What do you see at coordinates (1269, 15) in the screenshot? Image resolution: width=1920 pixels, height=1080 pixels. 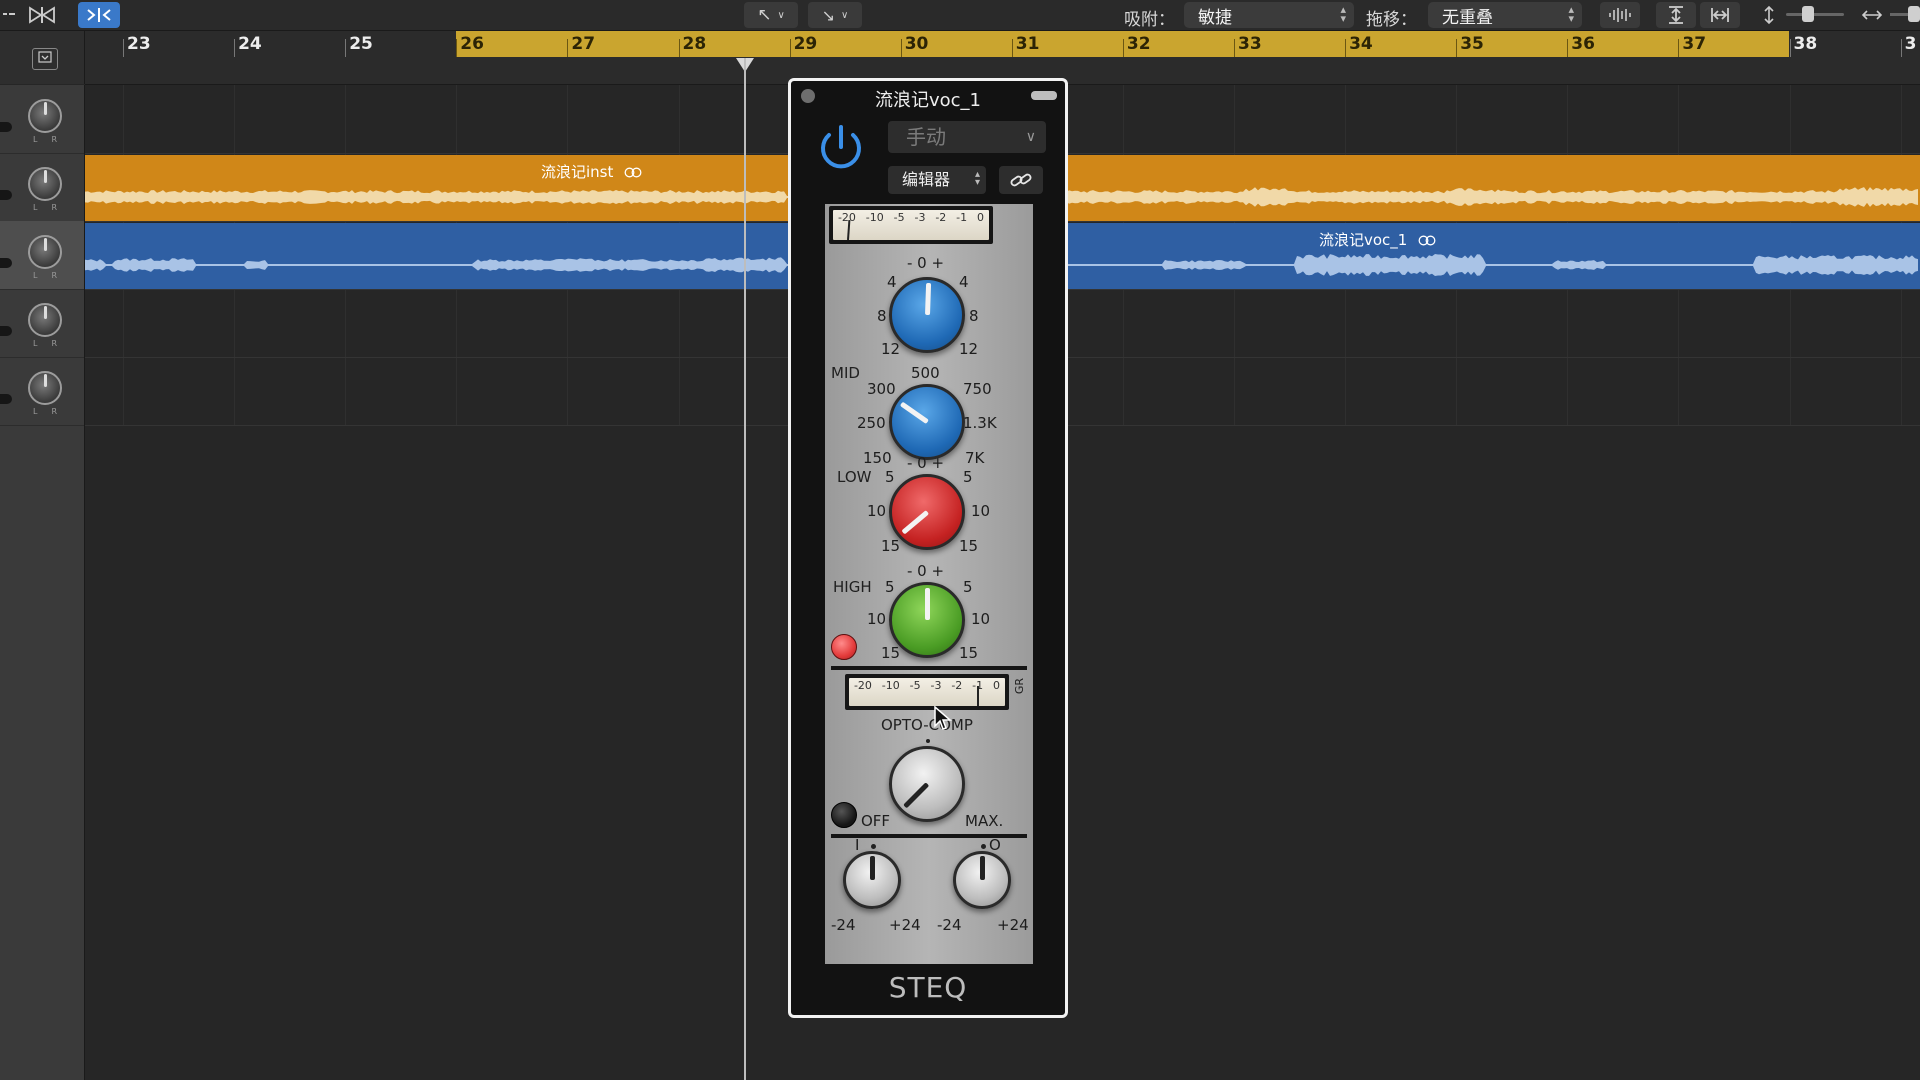 I see `snap-select: 敏捷 ▴ ▾` at bounding box center [1269, 15].